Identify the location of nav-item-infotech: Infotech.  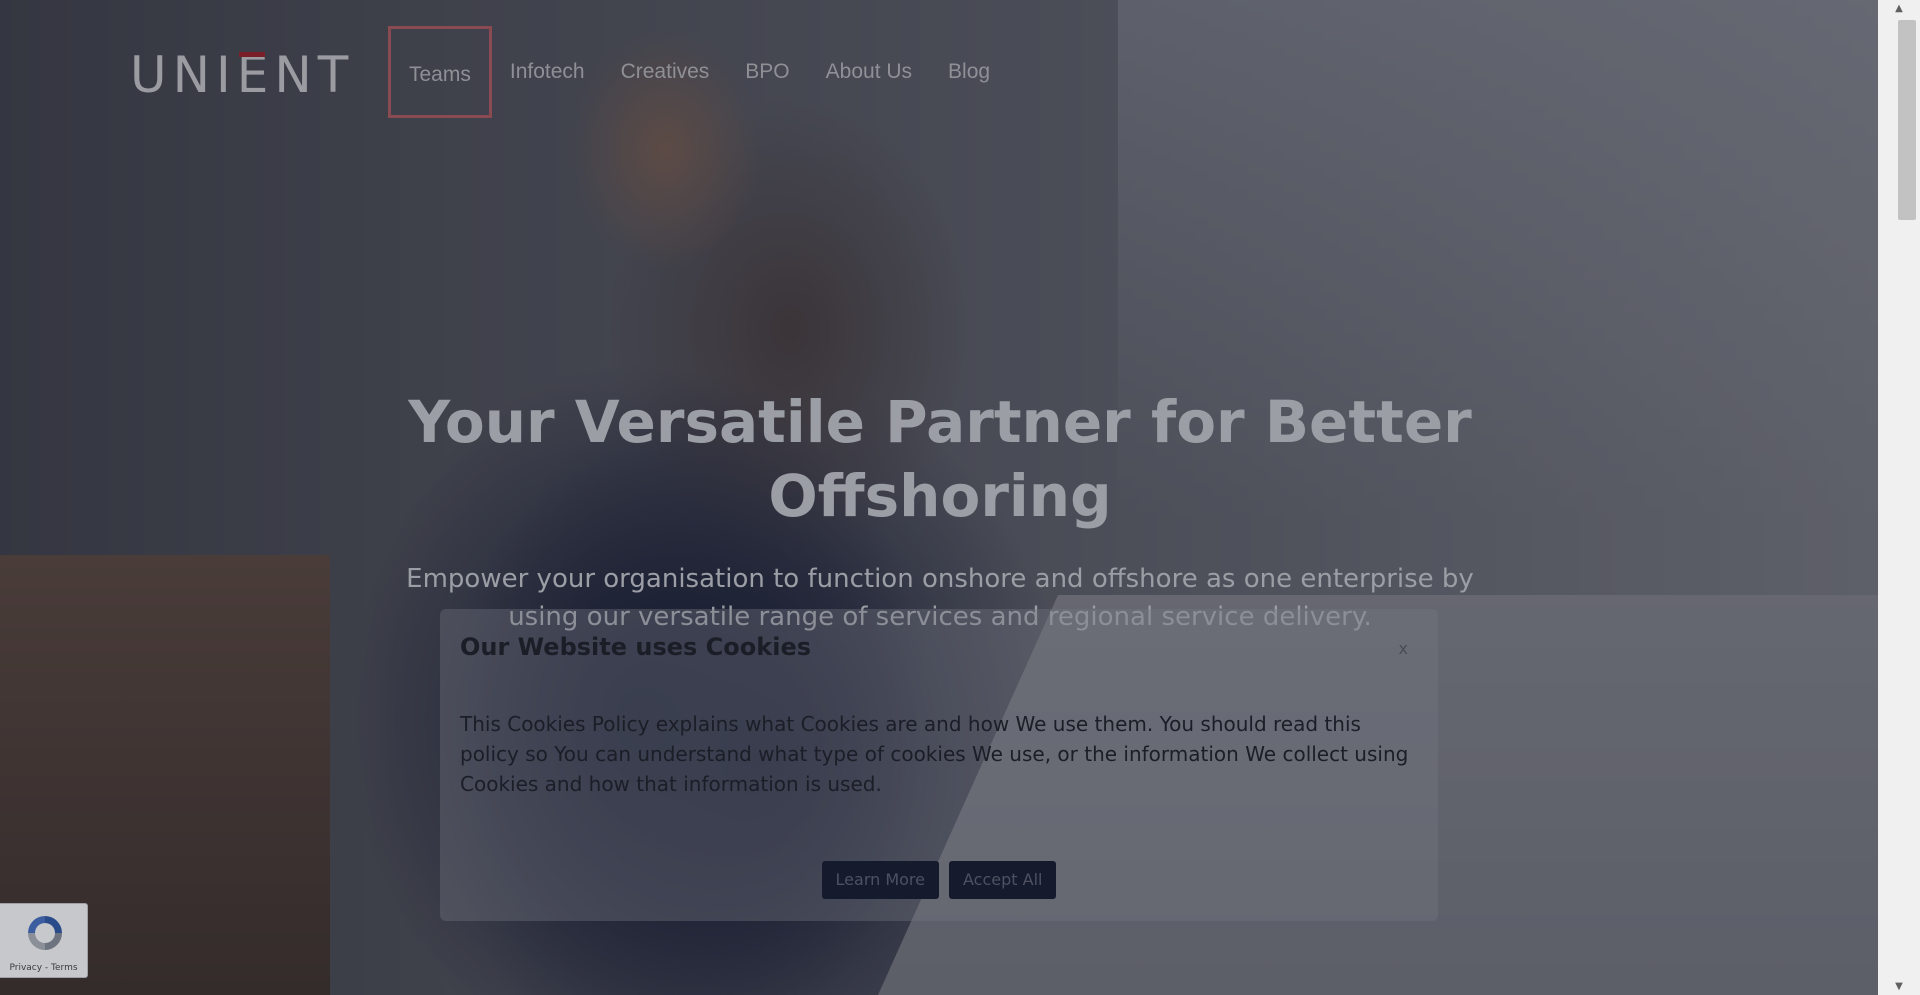
(547, 72).